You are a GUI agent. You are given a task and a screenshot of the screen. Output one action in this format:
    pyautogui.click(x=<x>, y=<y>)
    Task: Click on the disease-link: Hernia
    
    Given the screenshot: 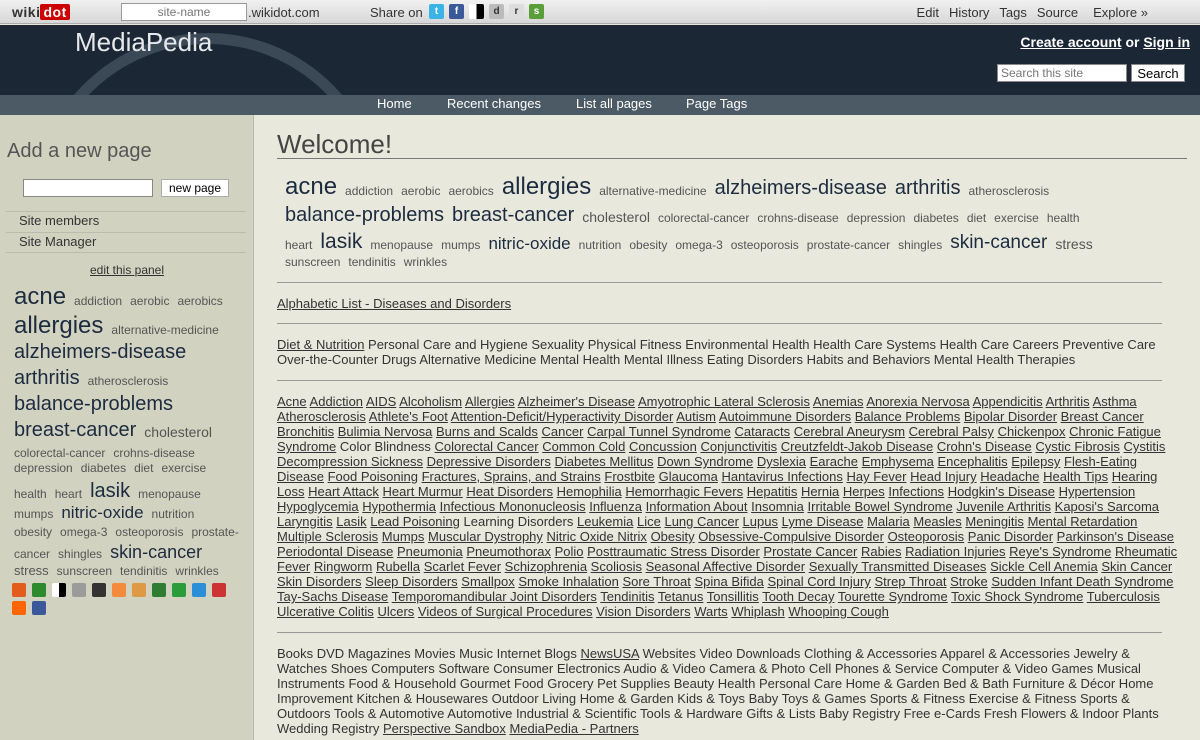 What is the action you would take?
    pyautogui.click(x=820, y=491)
    